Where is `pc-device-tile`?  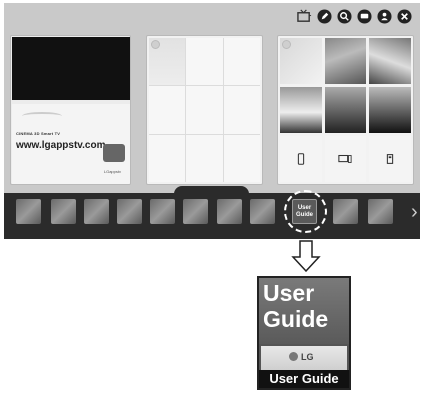
pc-device-tile is located at coordinates (345, 159).